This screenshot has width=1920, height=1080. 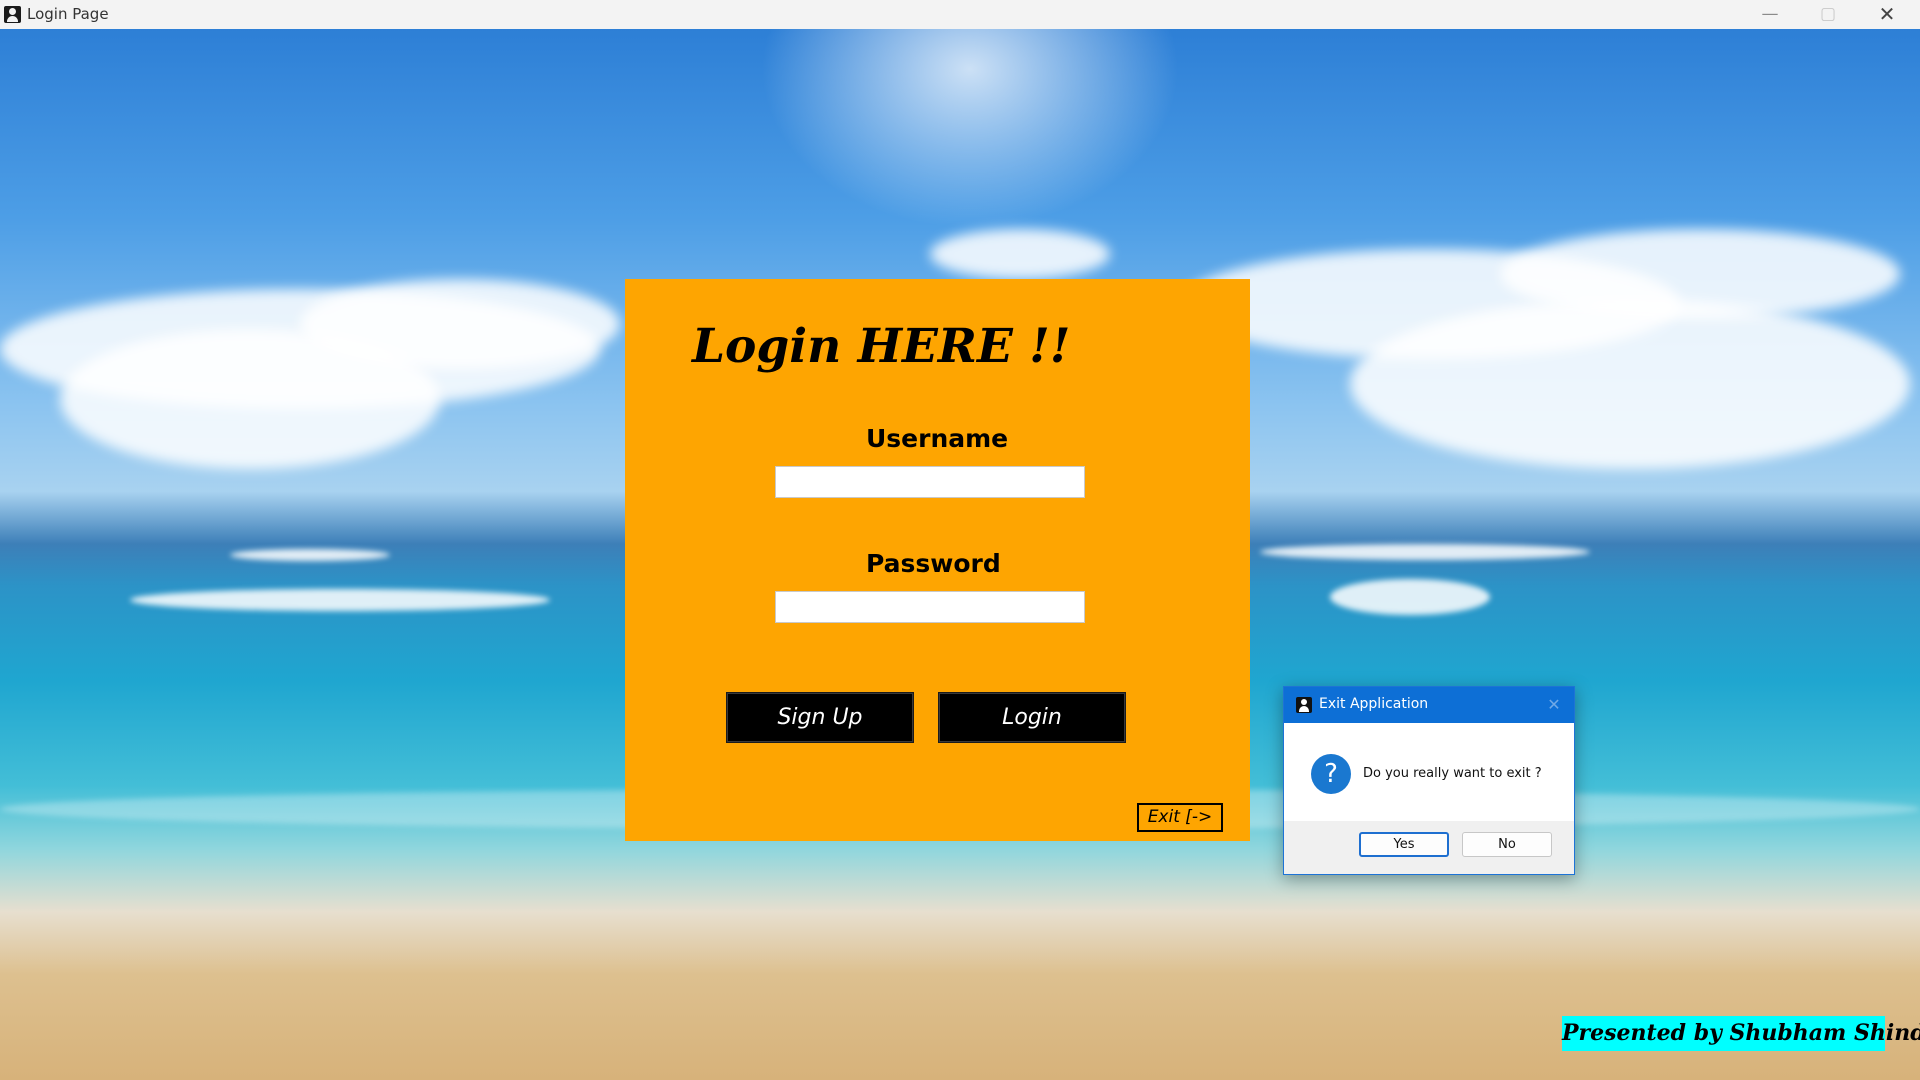 What do you see at coordinates (970, 129) in the screenshot?
I see `sun-glow` at bounding box center [970, 129].